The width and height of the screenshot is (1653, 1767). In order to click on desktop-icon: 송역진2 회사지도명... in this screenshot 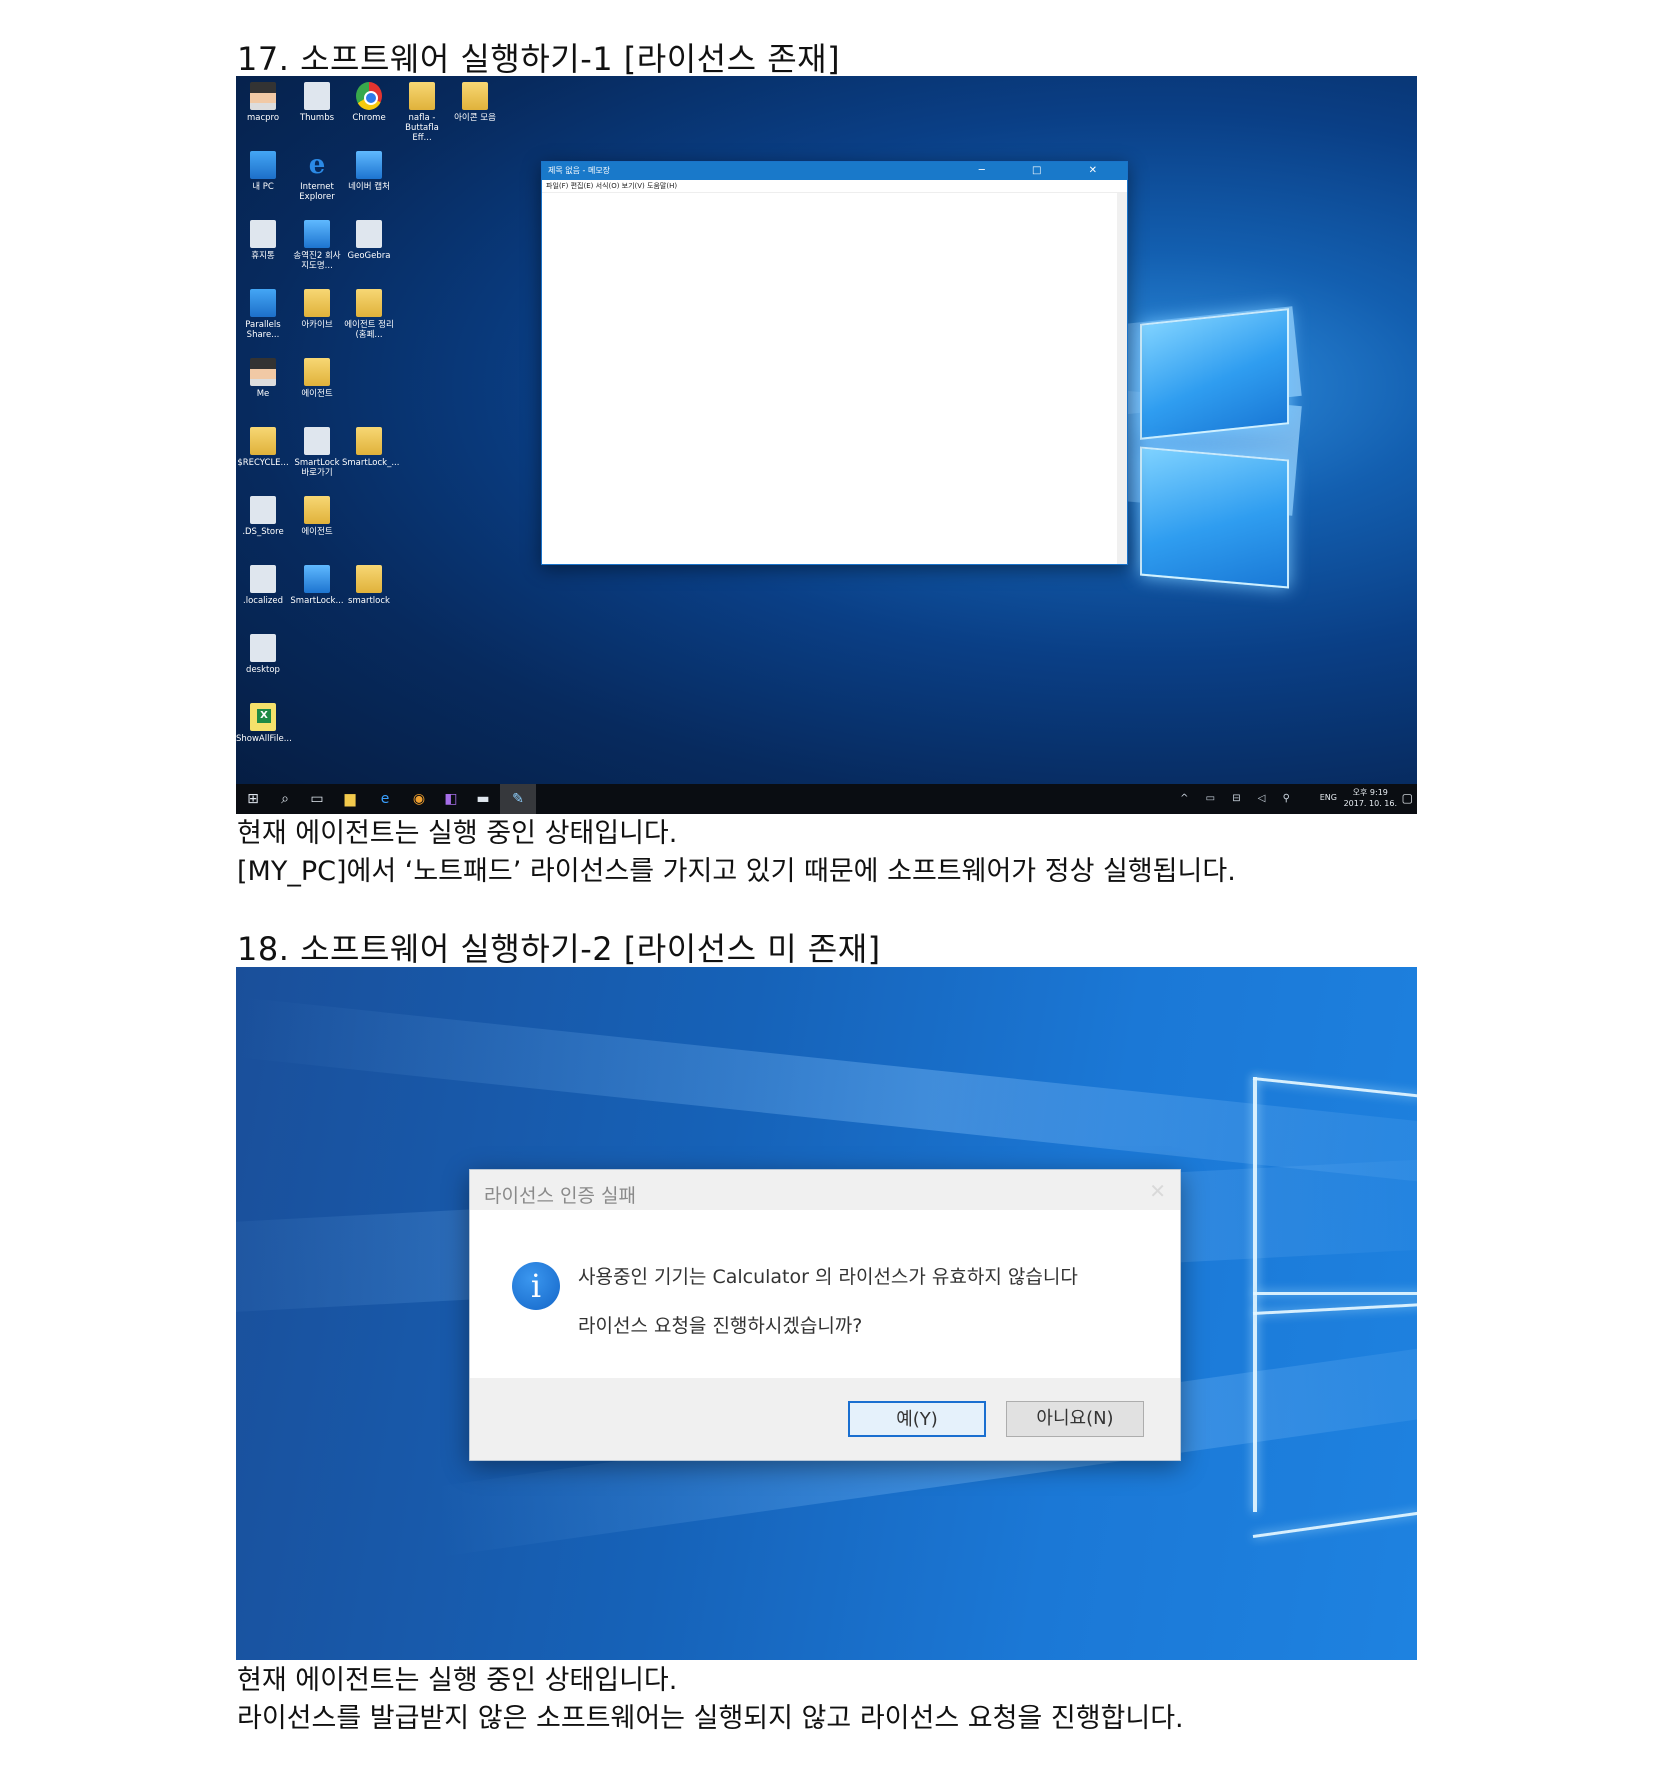, I will do `click(317, 245)`.